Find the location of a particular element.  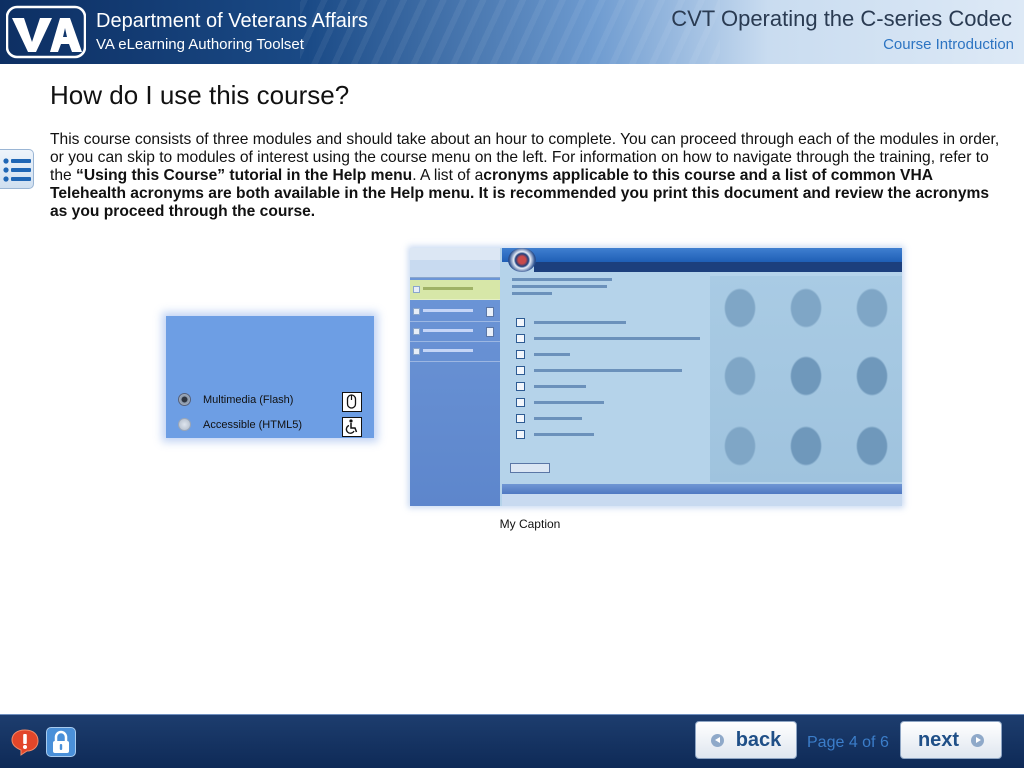

screenshot-nav-bar is located at coordinates (718, 267).